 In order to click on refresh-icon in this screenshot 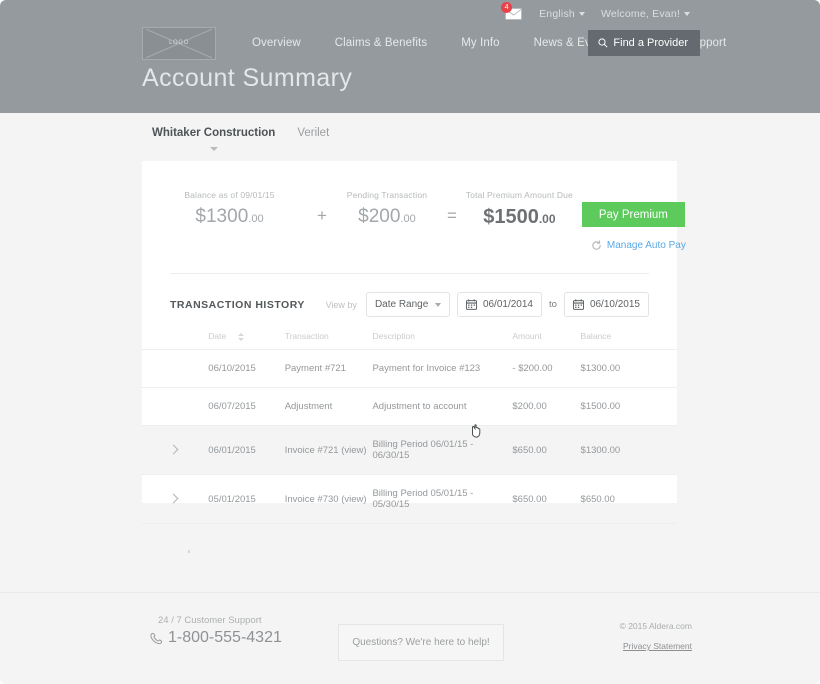, I will do `click(596, 245)`.